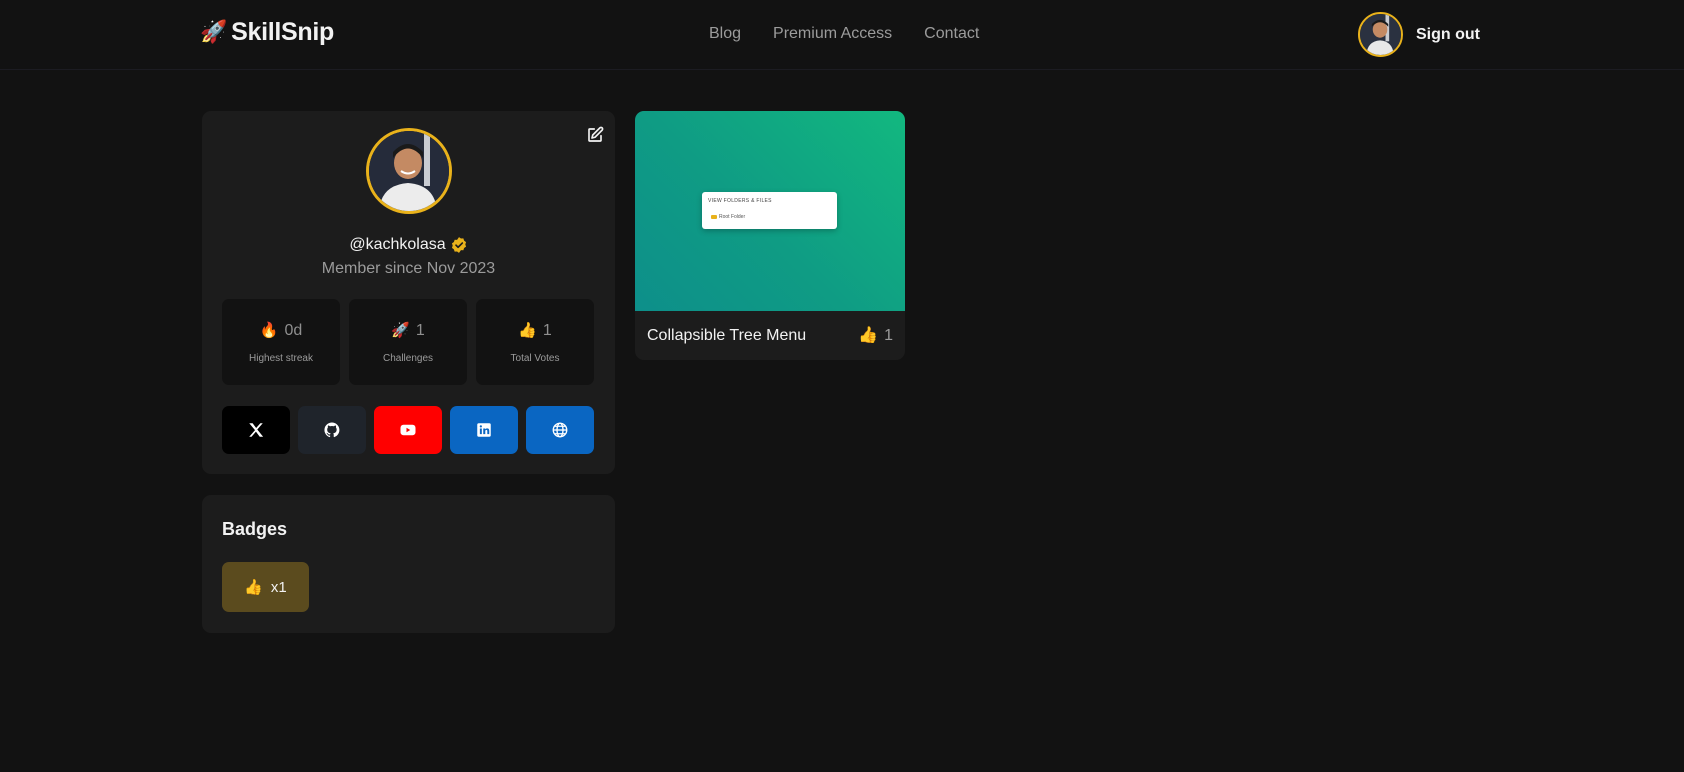 This screenshot has height=772, width=1684. I want to click on folder-icon, so click(714, 217).